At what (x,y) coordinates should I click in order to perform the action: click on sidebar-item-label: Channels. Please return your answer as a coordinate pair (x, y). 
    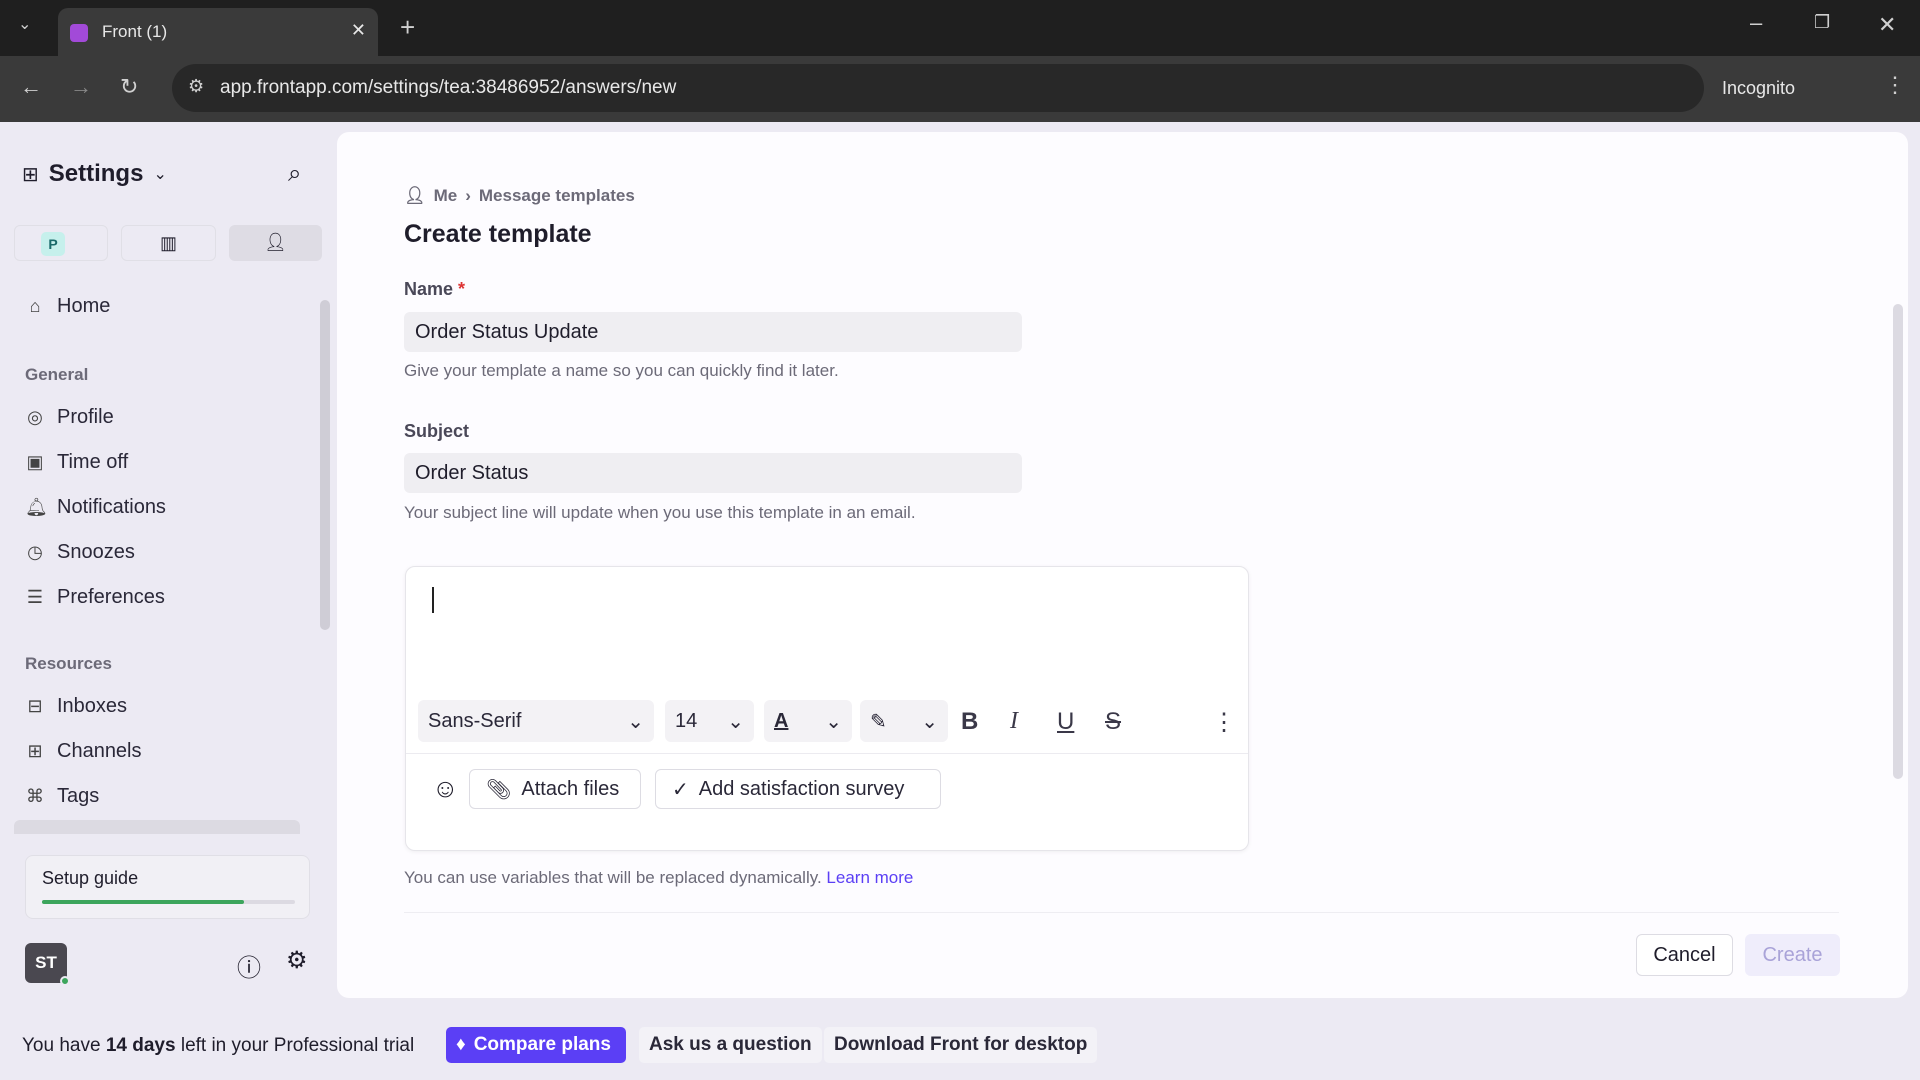
    Looking at the image, I should click on (99, 751).